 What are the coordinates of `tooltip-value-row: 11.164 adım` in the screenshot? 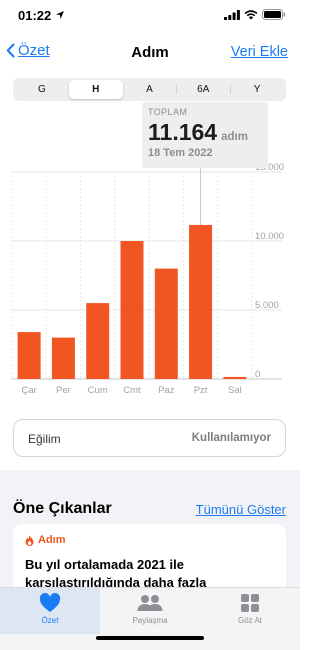 It's located at (205, 132).